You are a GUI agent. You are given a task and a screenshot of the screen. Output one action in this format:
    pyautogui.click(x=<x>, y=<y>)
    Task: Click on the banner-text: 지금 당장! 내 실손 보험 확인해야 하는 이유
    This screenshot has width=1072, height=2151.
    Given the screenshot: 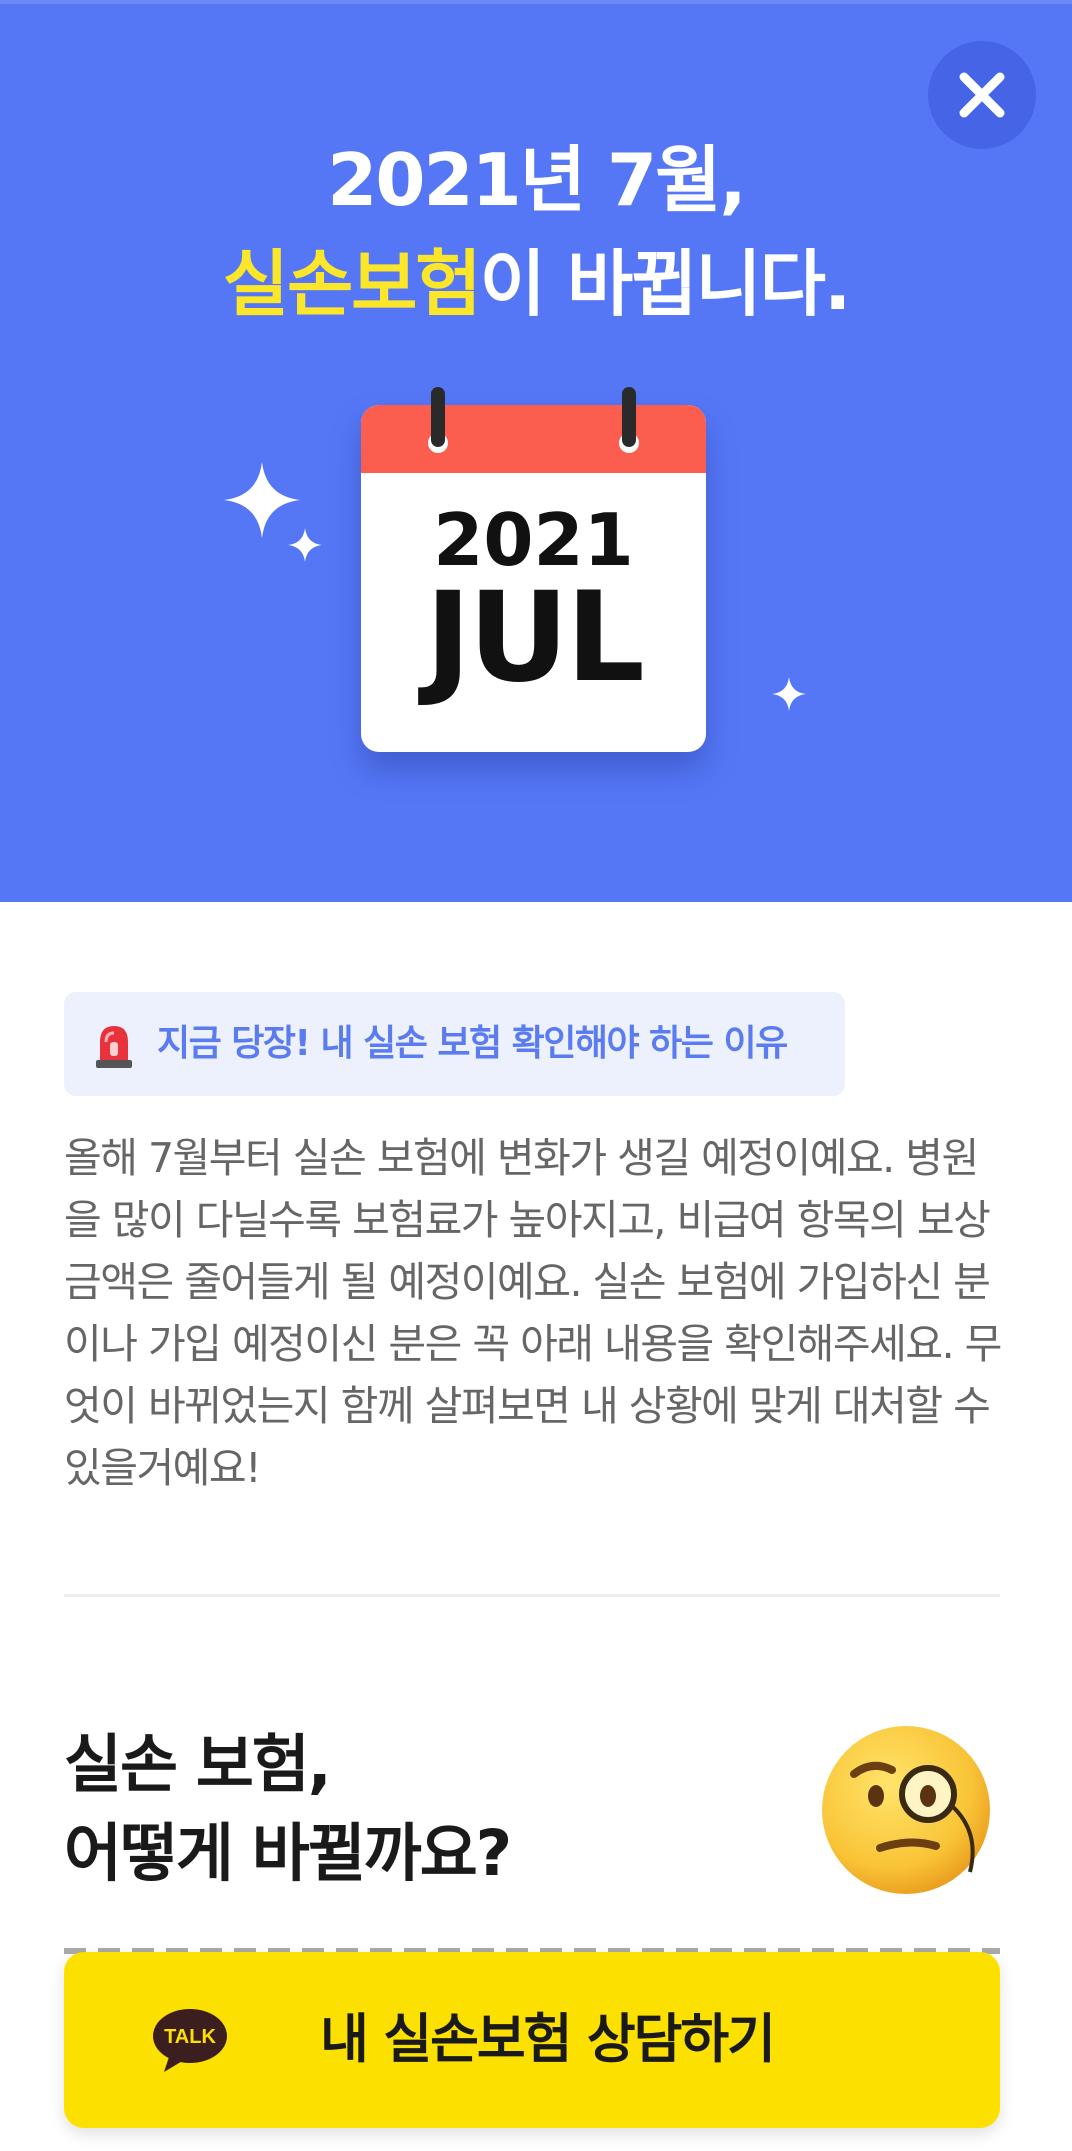 What is the action you would take?
    pyautogui.click(x=472, y=1043)
    